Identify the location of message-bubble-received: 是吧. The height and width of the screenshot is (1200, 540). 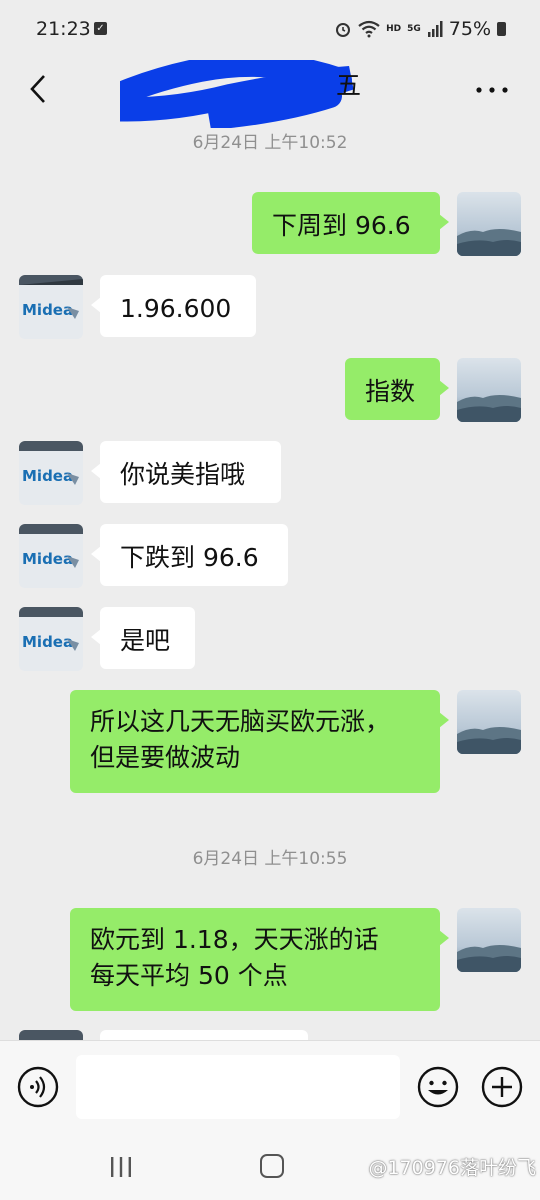
(143, 638).